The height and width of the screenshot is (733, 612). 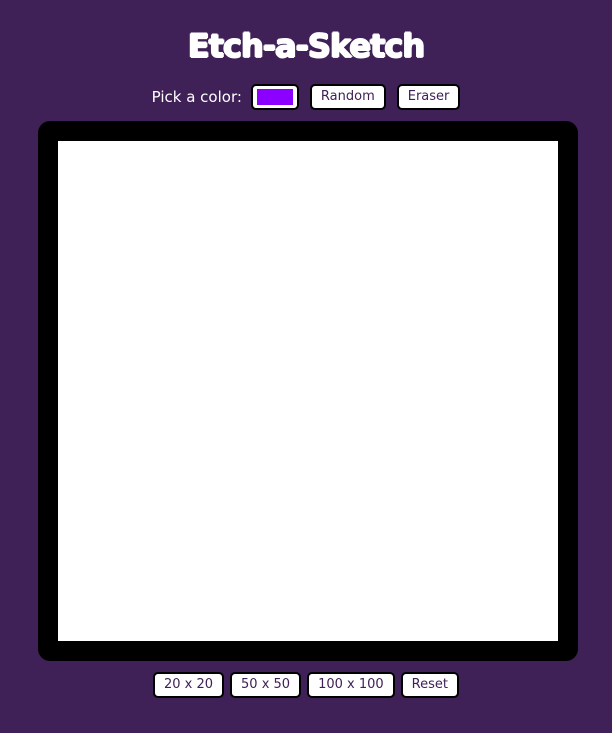 What do you see at coordinates (306, 46) in the screenshot?
I see `page-title: Etch-a-Sketch` at bounding box center [306, 46].